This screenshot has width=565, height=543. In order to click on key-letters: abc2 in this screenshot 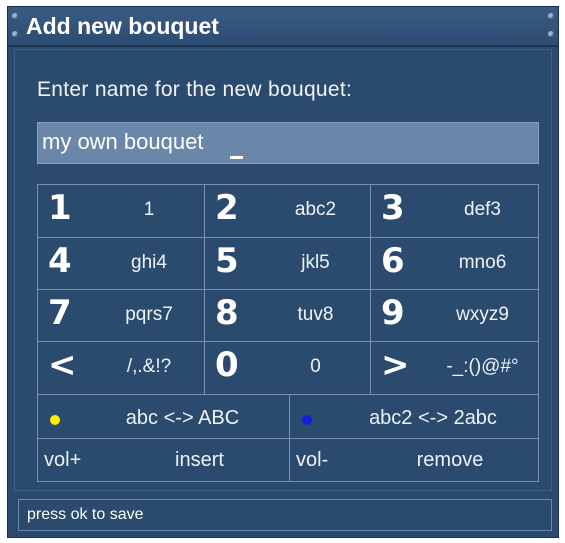, I will do `click(315, 209)`.